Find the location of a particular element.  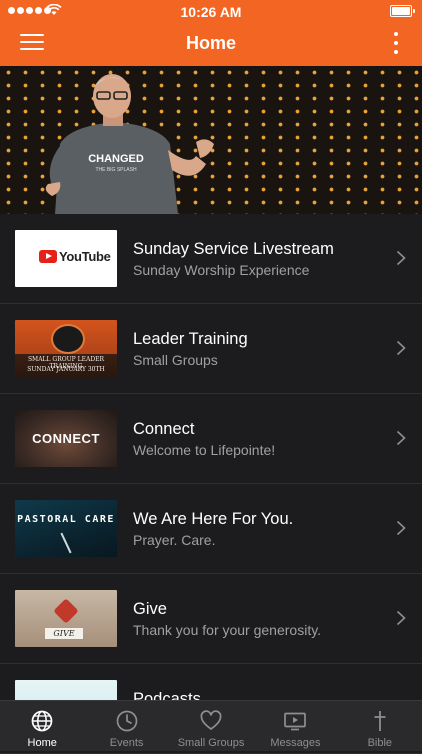

more-options-icon is located at coordinates (396, 44).